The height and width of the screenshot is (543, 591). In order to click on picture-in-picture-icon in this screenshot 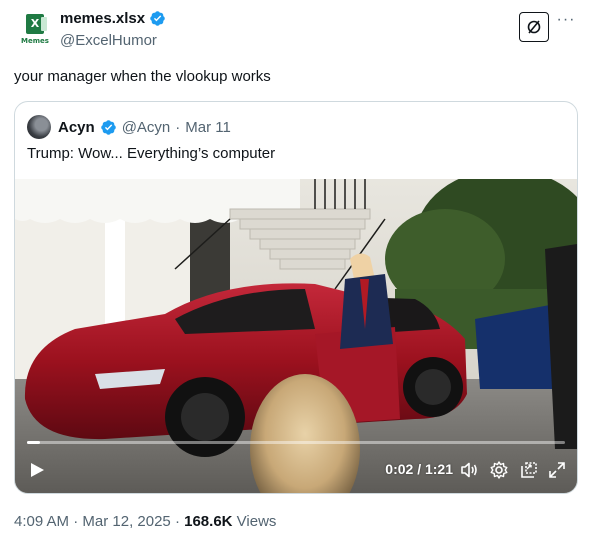, I will do `click(529, 470)`.